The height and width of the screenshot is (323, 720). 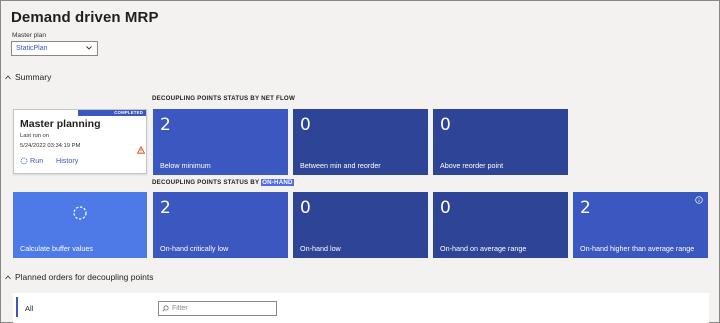 What do you see at coordinates (640, 225) in the screenshot?
I see `on-hand-card-higher-than-average: 2 On-hand higher than average range` at bounding box center [640, 225].